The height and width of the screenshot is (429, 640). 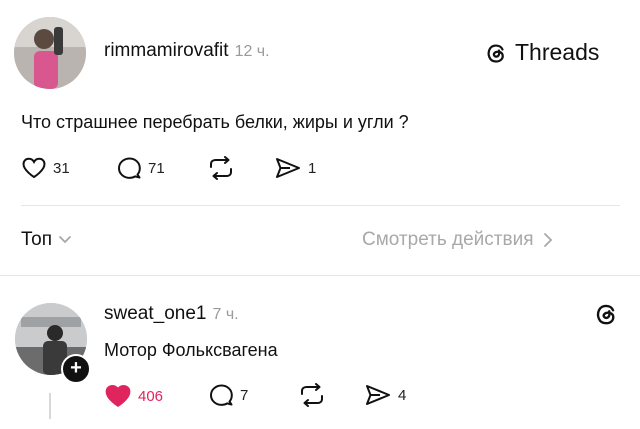 What do you see at coordinates (191, 350) in the screenshot?
I see `reply-text: Мотор Фольксвагена` at bounding box center [191, 350].